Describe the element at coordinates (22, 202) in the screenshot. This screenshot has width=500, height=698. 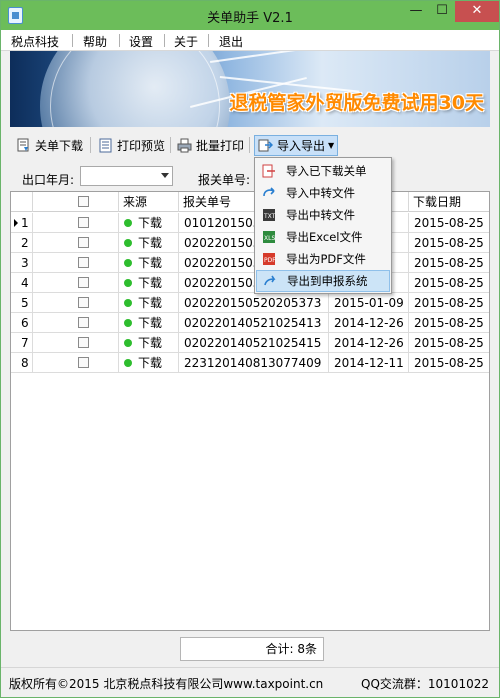
I see `header-row-indicator` at that location.